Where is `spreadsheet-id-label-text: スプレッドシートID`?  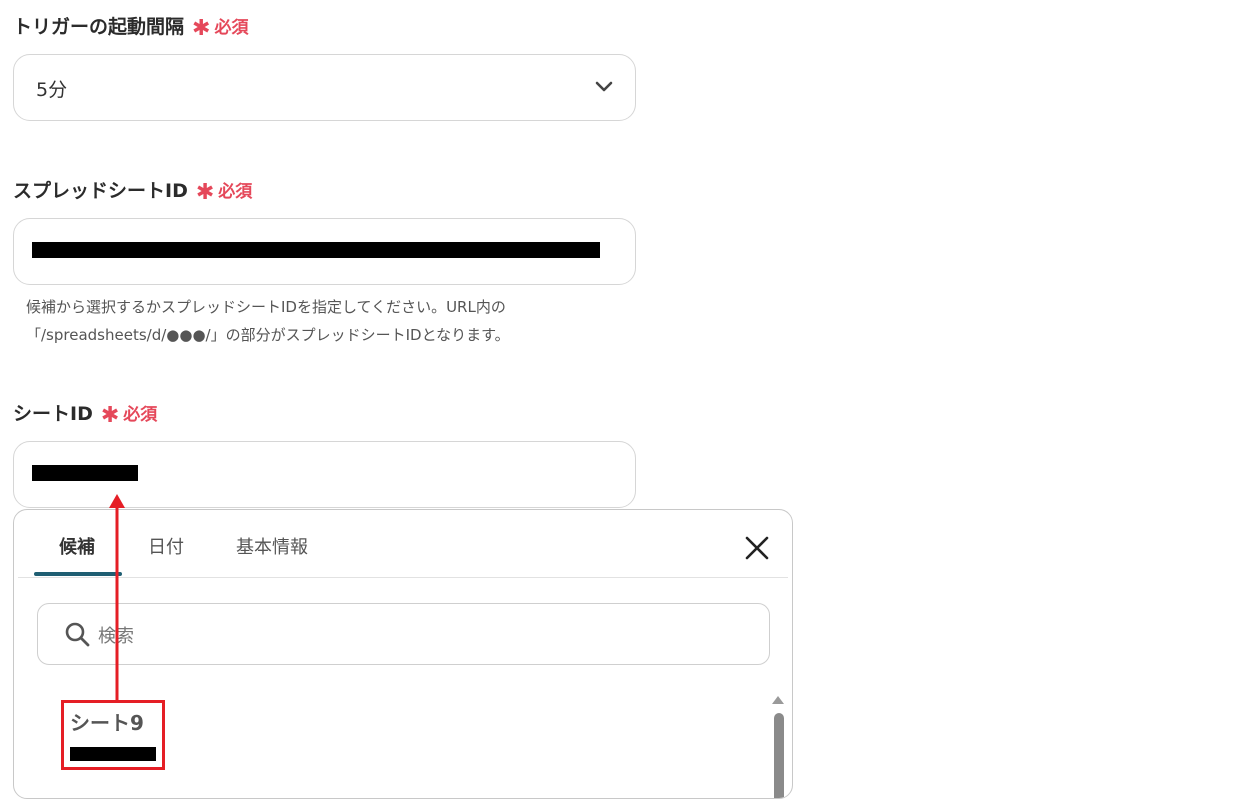
spreadsheet-id-label-text: スプレッドシートID is located at coordinates (100, 191).